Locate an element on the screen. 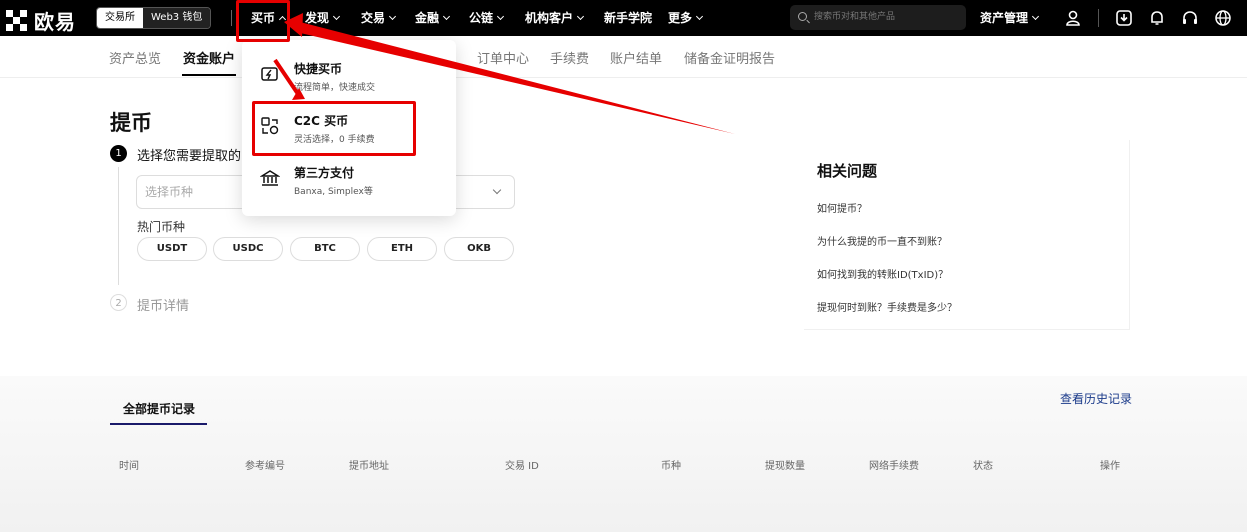  step-1-label: 选择您需要提取的 is located at coordinates (189, 156).